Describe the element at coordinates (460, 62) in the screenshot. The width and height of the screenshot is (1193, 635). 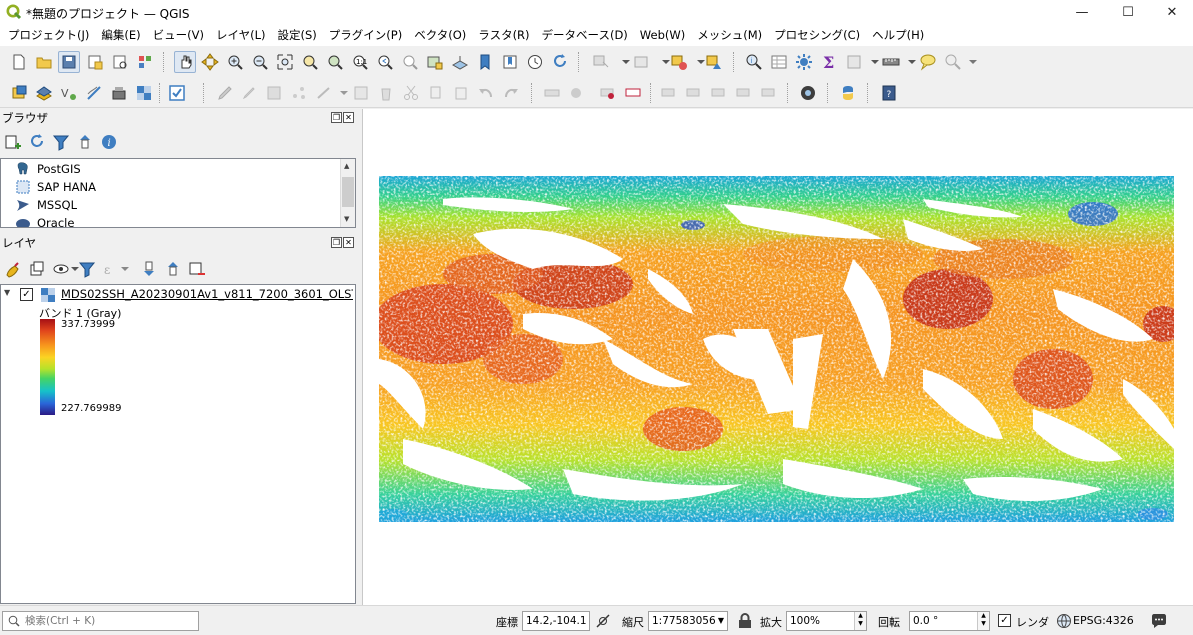
I see `new-3d-view-button` at that location.